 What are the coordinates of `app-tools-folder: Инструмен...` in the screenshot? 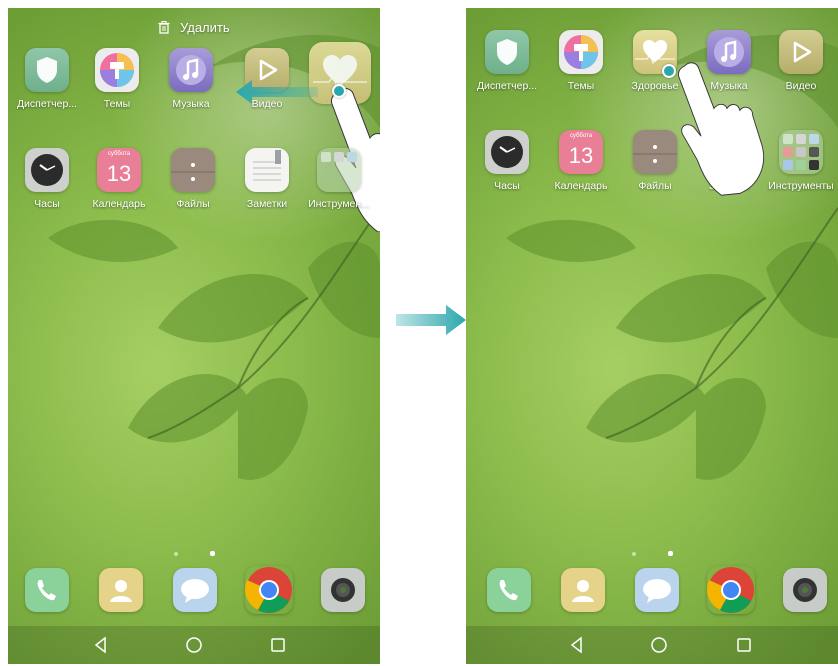 It's located at (339, 179).